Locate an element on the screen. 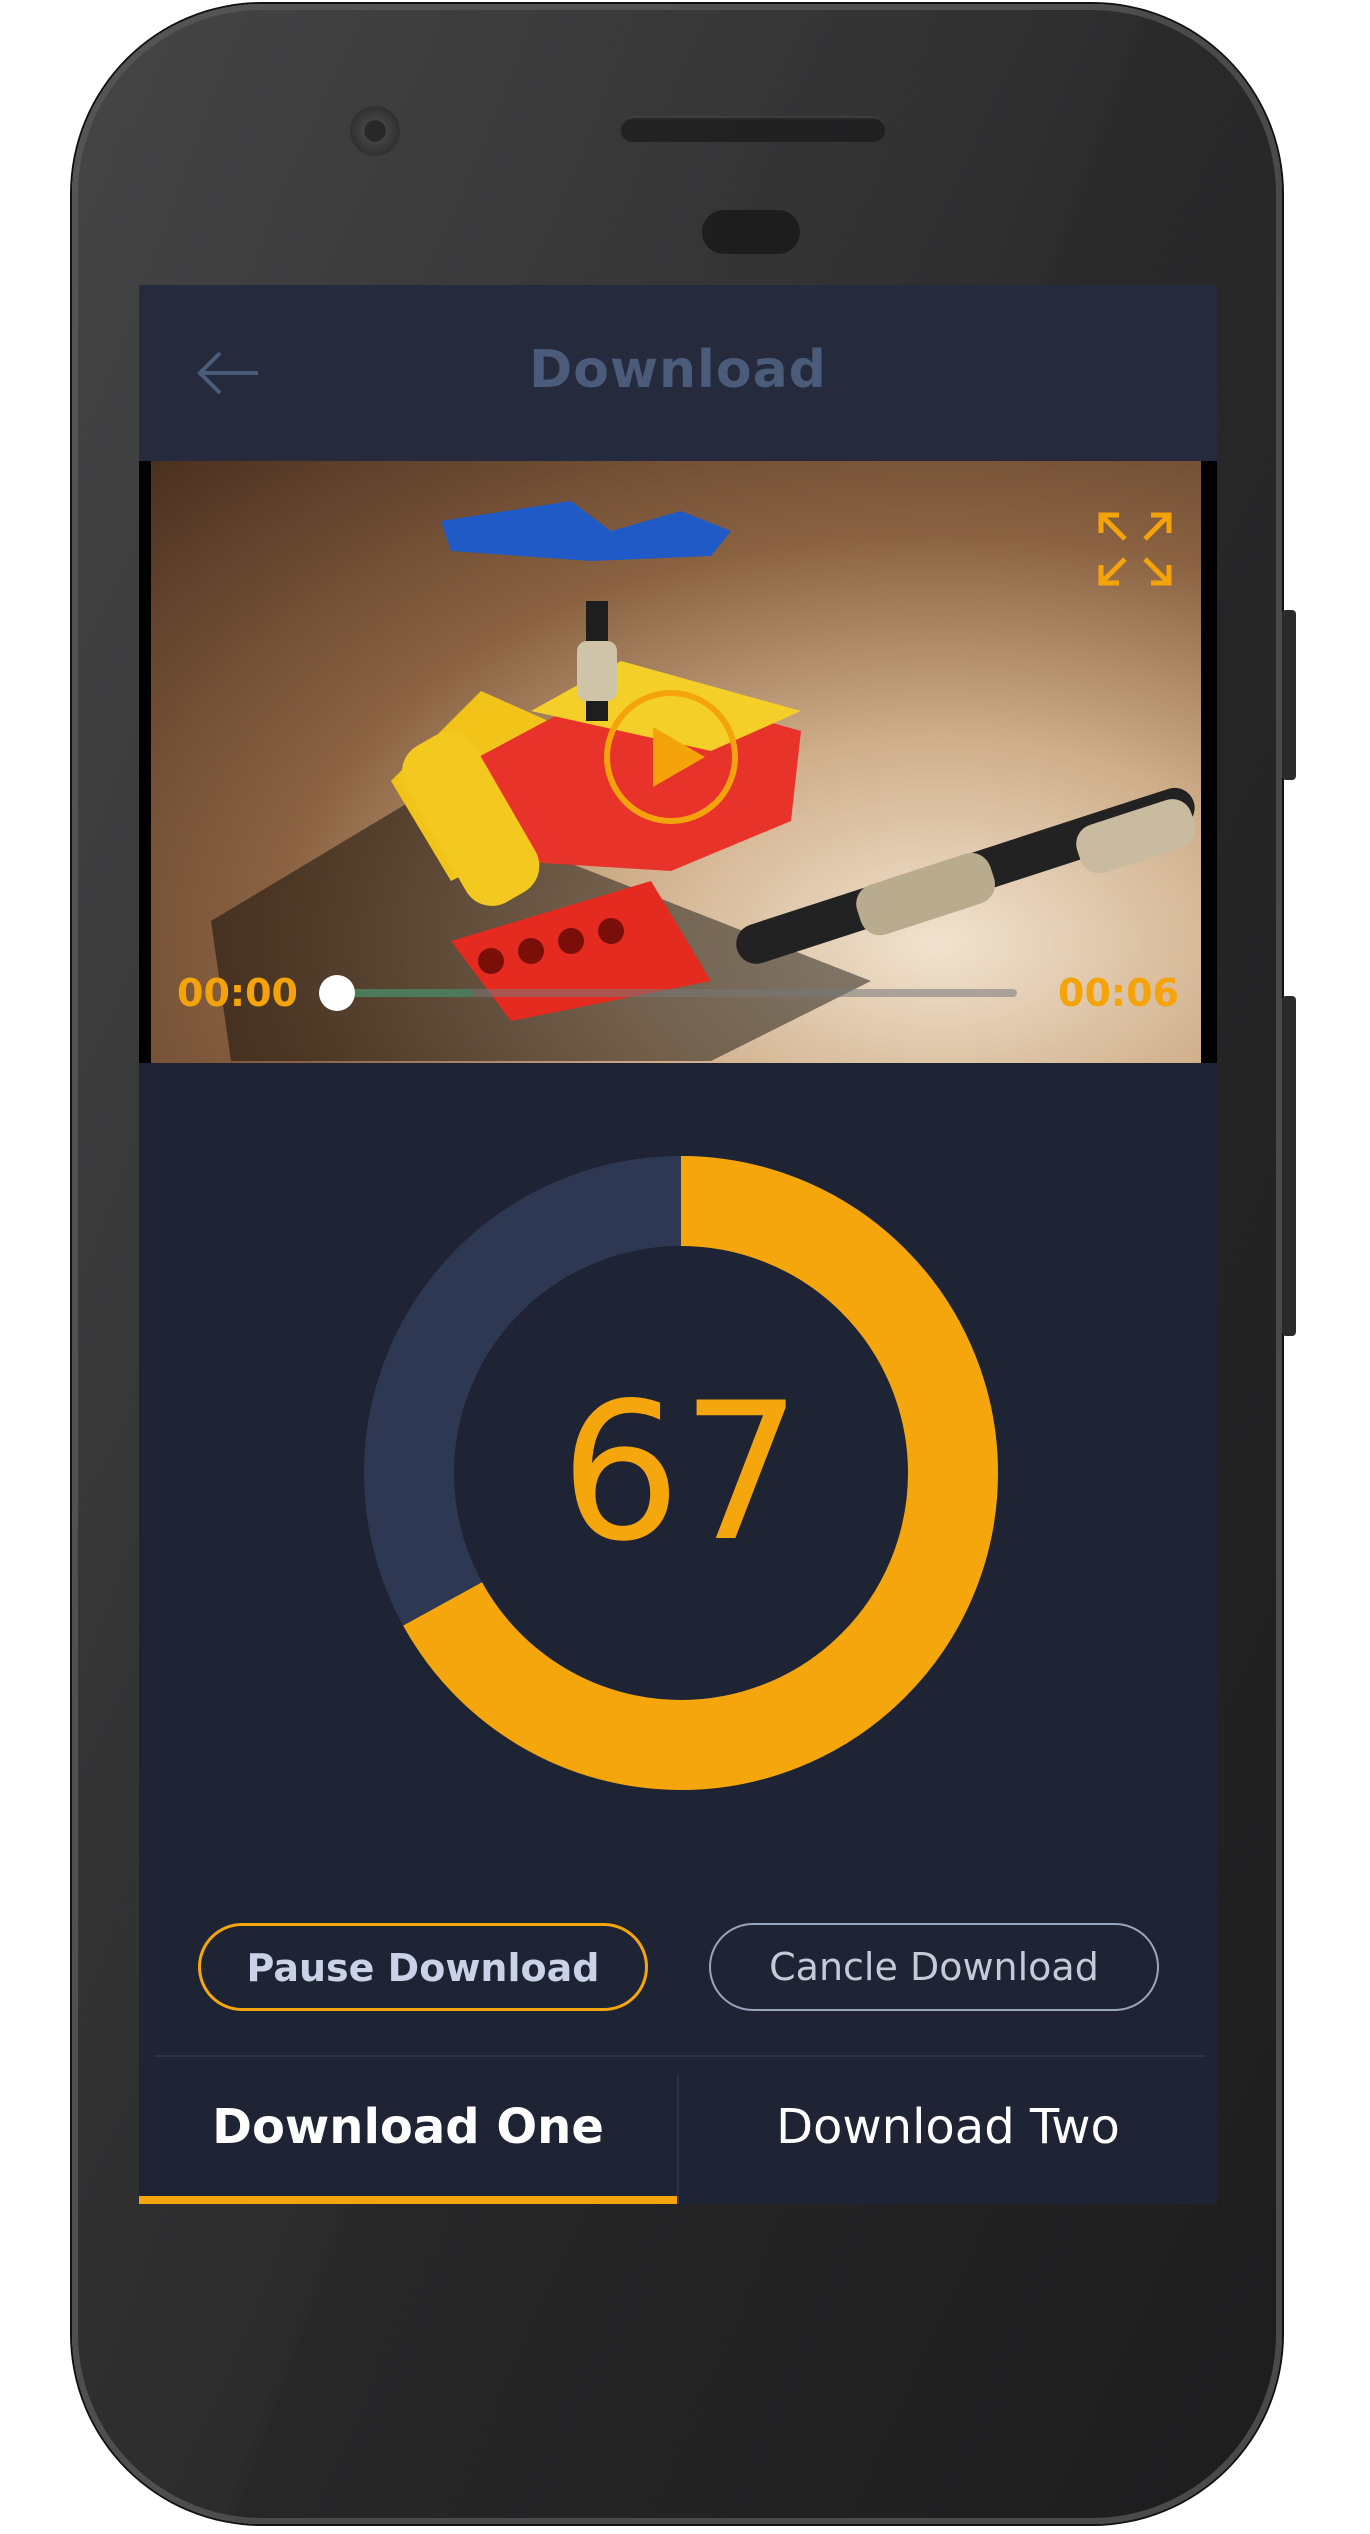 Image resolution: width=1370 pixels, height=2534 pixels. fullscreen-expand-icon is located at coordinates (1135, 549).